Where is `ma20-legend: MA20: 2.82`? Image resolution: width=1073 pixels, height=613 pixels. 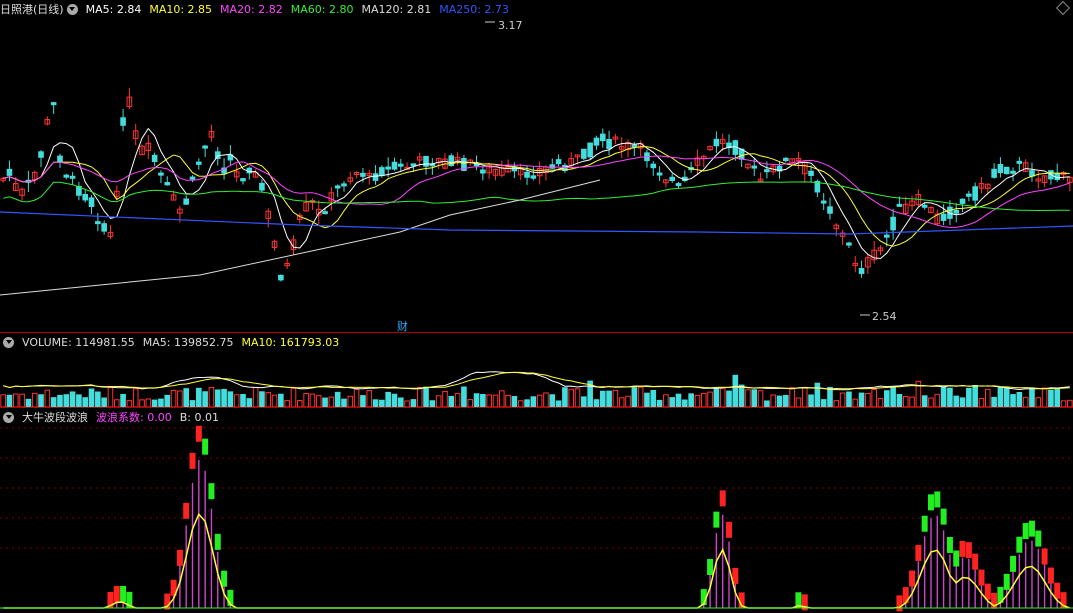 ma20-legend: MA20: 2.82 is located at coordinates (251, 9).